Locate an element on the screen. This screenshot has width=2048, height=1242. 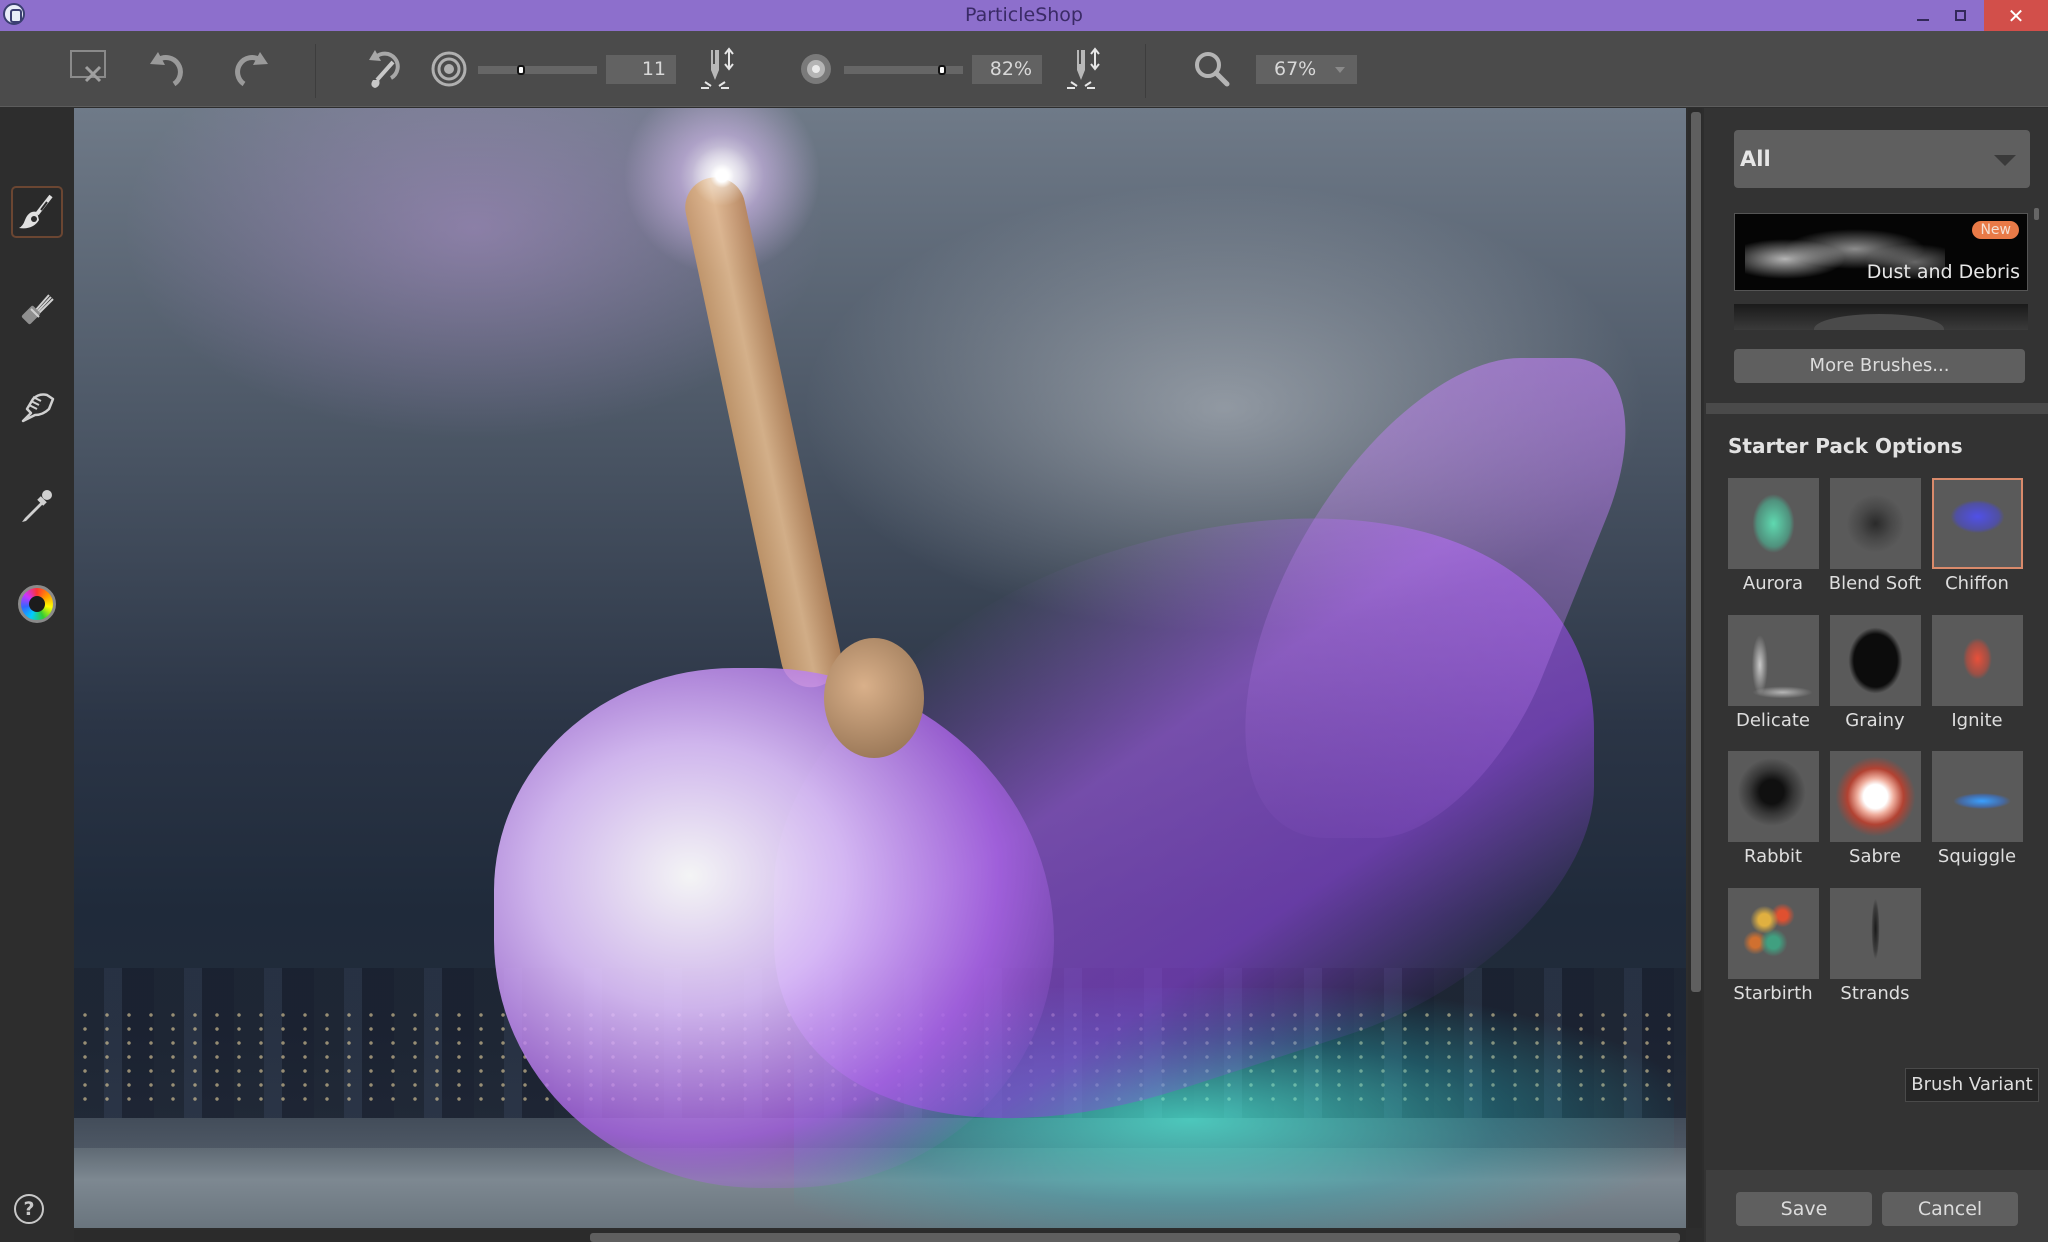
reset-brush-button is located at coordinates (383, 68).